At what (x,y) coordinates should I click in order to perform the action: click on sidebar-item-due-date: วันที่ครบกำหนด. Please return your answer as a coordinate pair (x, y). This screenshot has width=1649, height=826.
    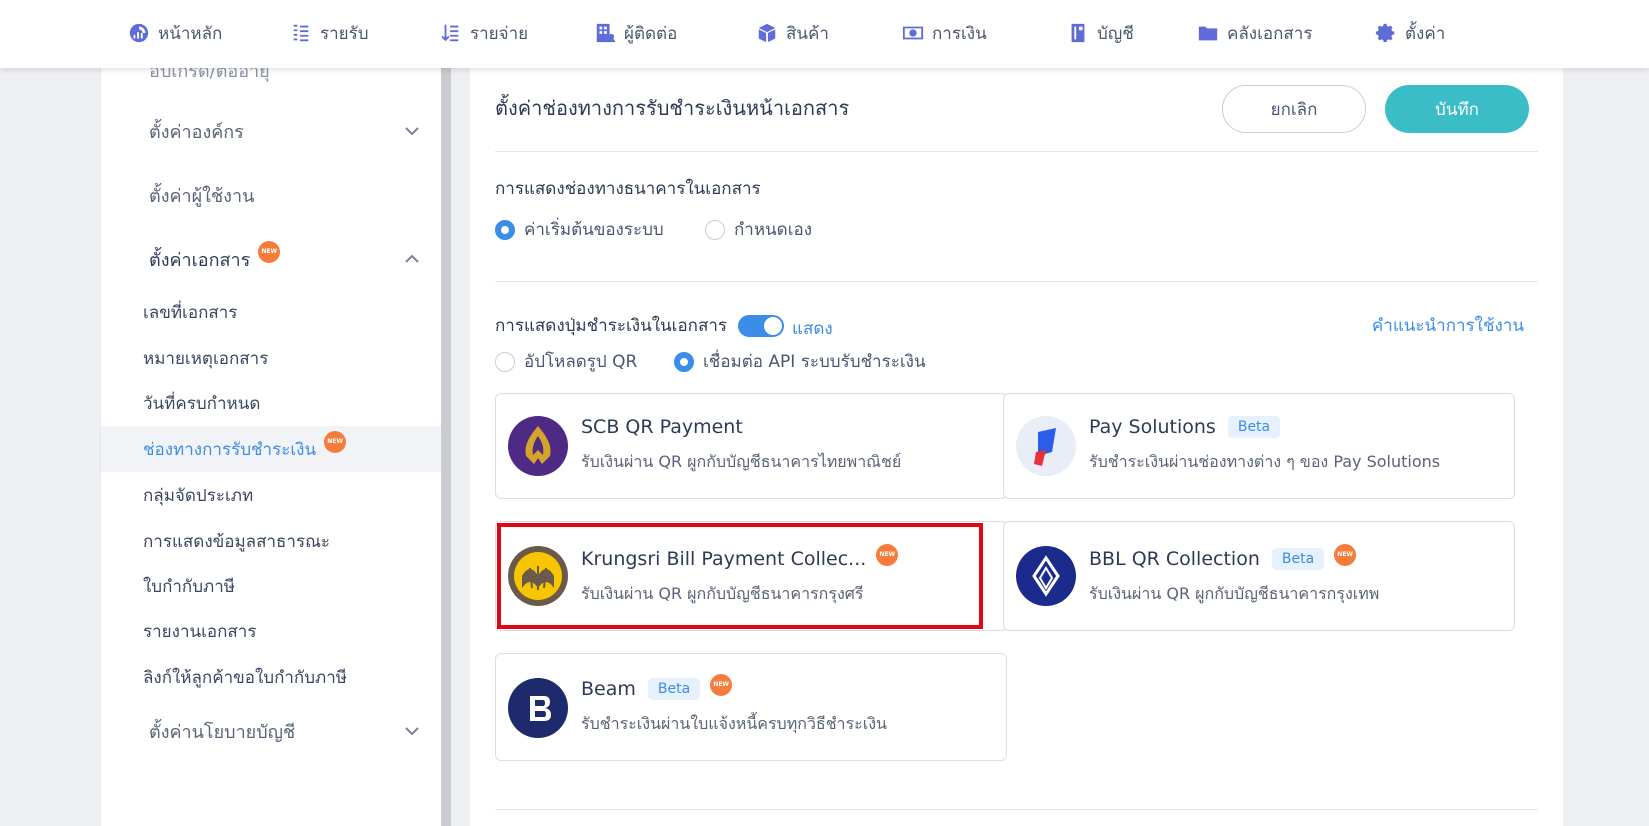
    Looking at the image, I should click on (271, 403).